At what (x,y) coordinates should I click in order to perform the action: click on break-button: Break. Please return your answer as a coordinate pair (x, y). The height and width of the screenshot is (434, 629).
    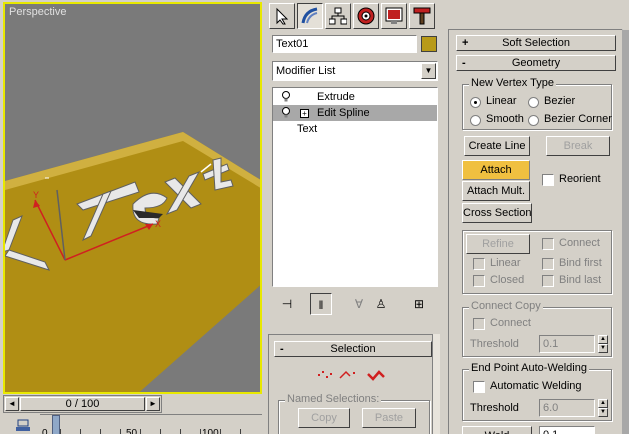
    Looking at the image, I should click on (578, 146).